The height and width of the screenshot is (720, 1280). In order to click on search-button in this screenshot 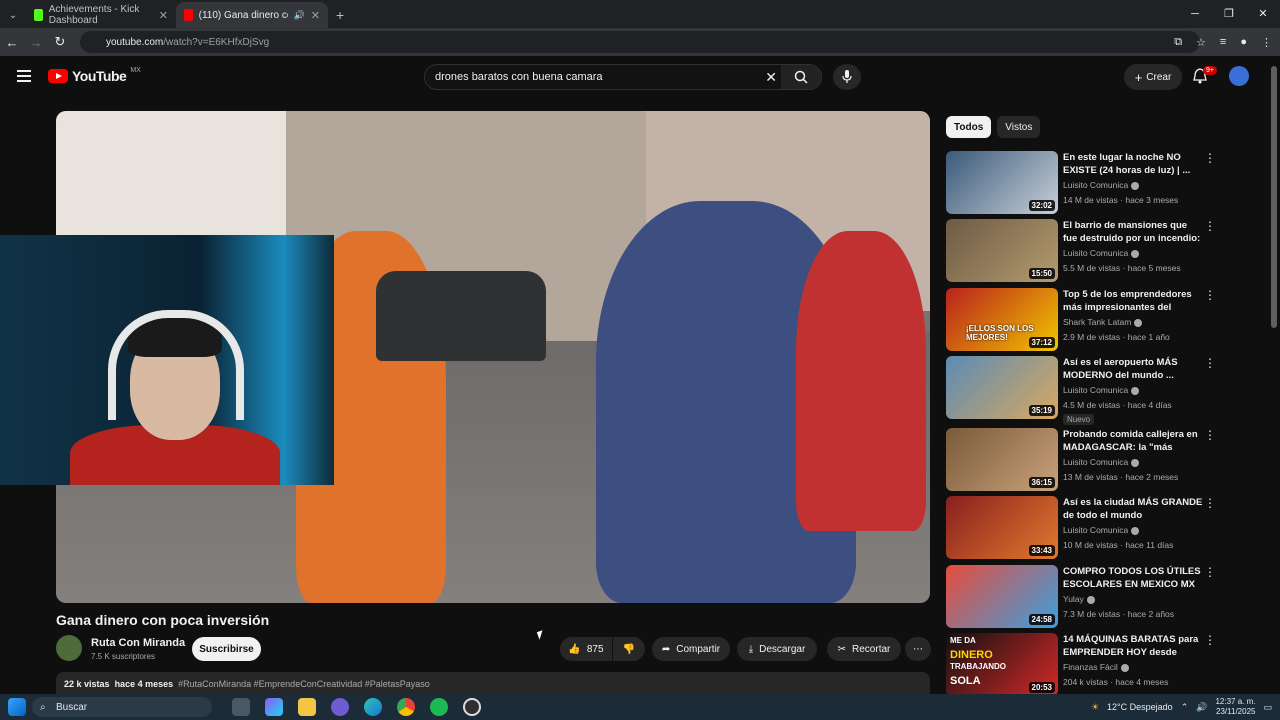, I will do `click(801, 77)`.